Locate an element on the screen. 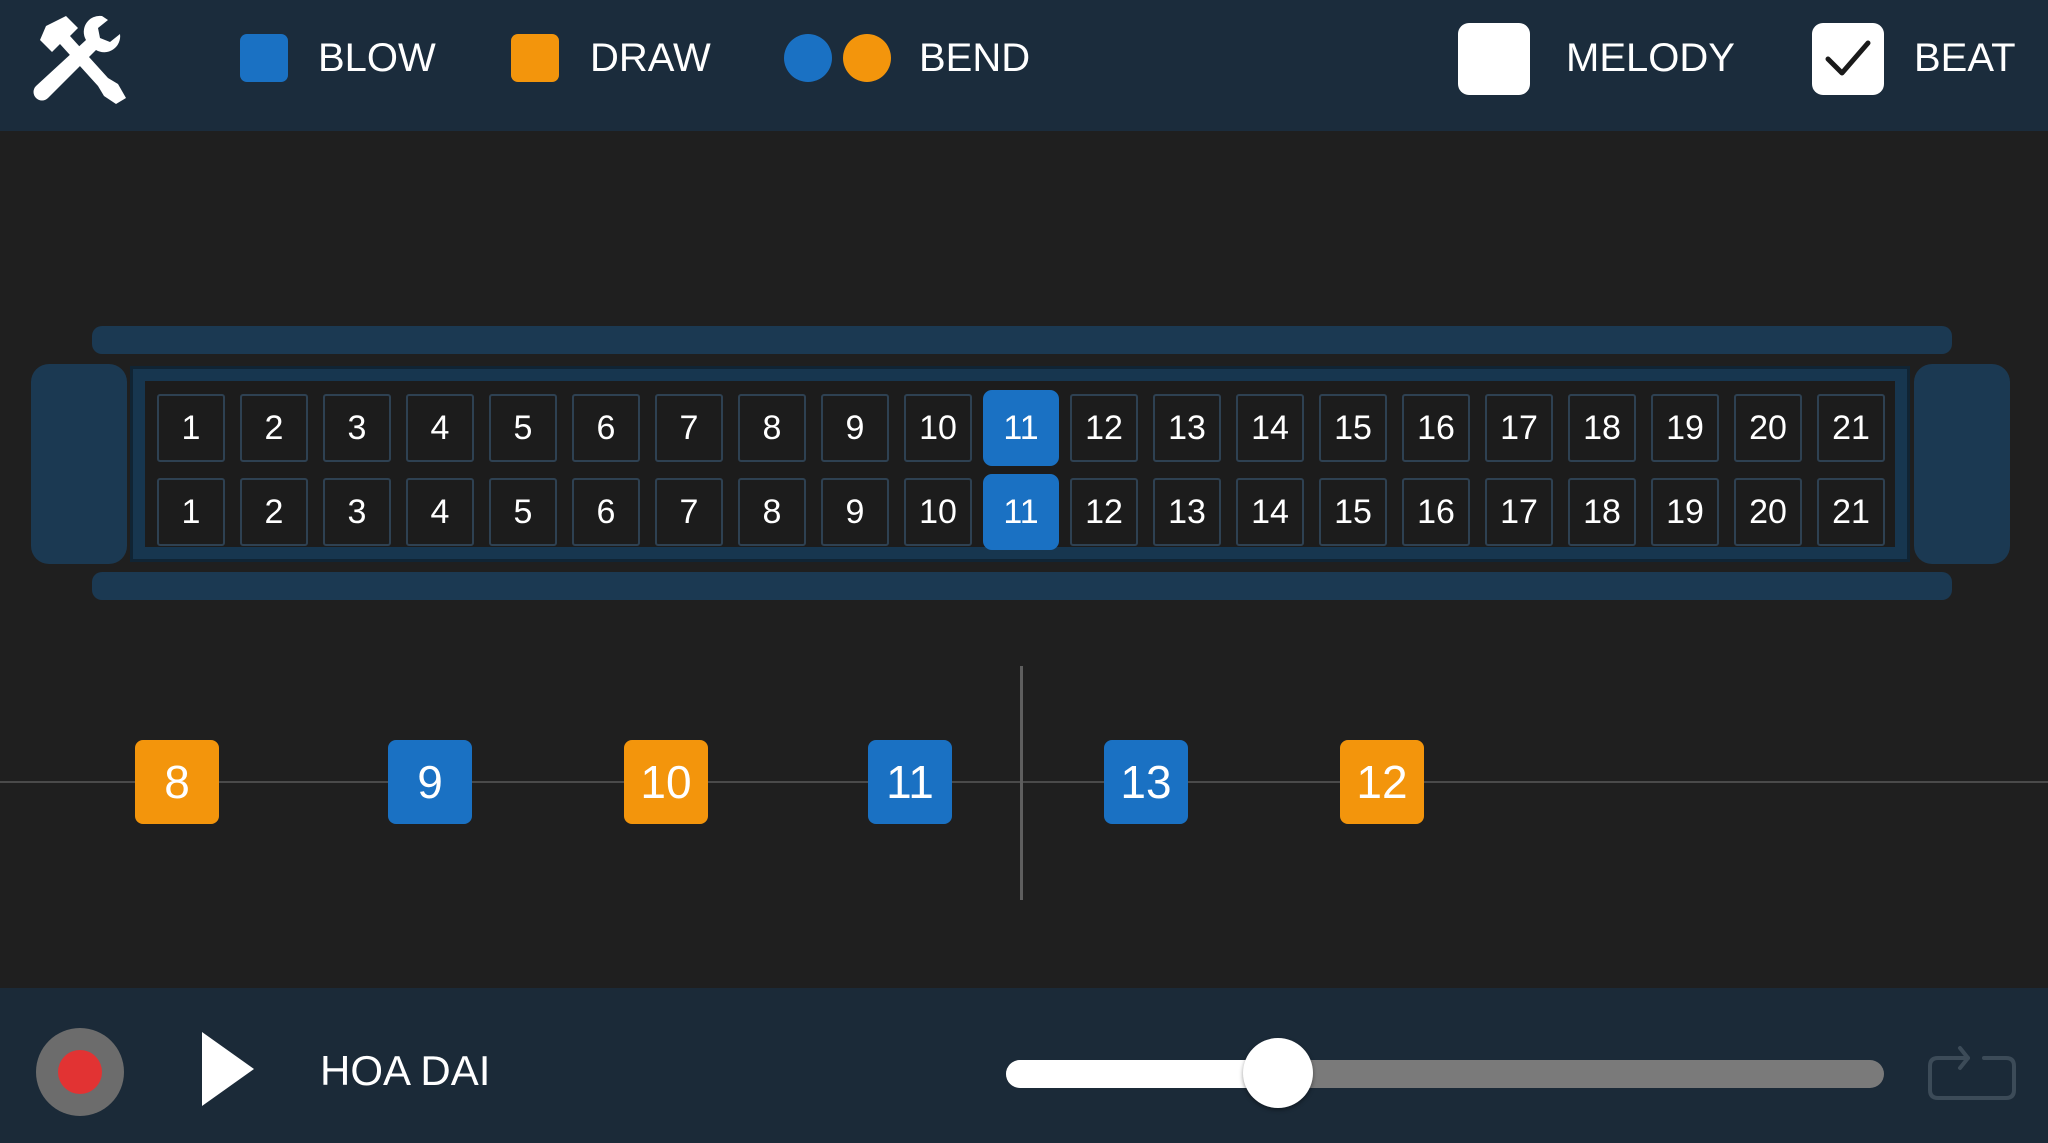 This screenshot has width=2048, height=1143. draw-hole: 7 is located at coordinates (689, 512).